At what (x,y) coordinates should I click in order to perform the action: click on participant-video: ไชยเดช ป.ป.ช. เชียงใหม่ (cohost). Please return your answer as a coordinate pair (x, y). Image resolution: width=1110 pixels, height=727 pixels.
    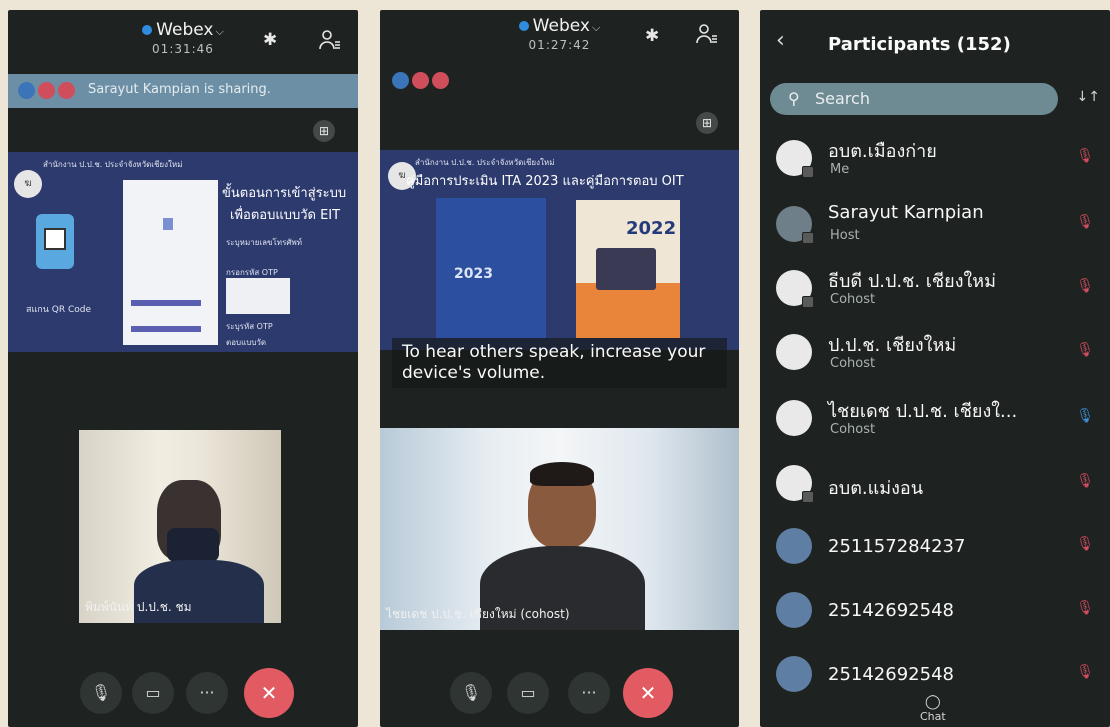
    Looking at the image, I should click on (559, 529).